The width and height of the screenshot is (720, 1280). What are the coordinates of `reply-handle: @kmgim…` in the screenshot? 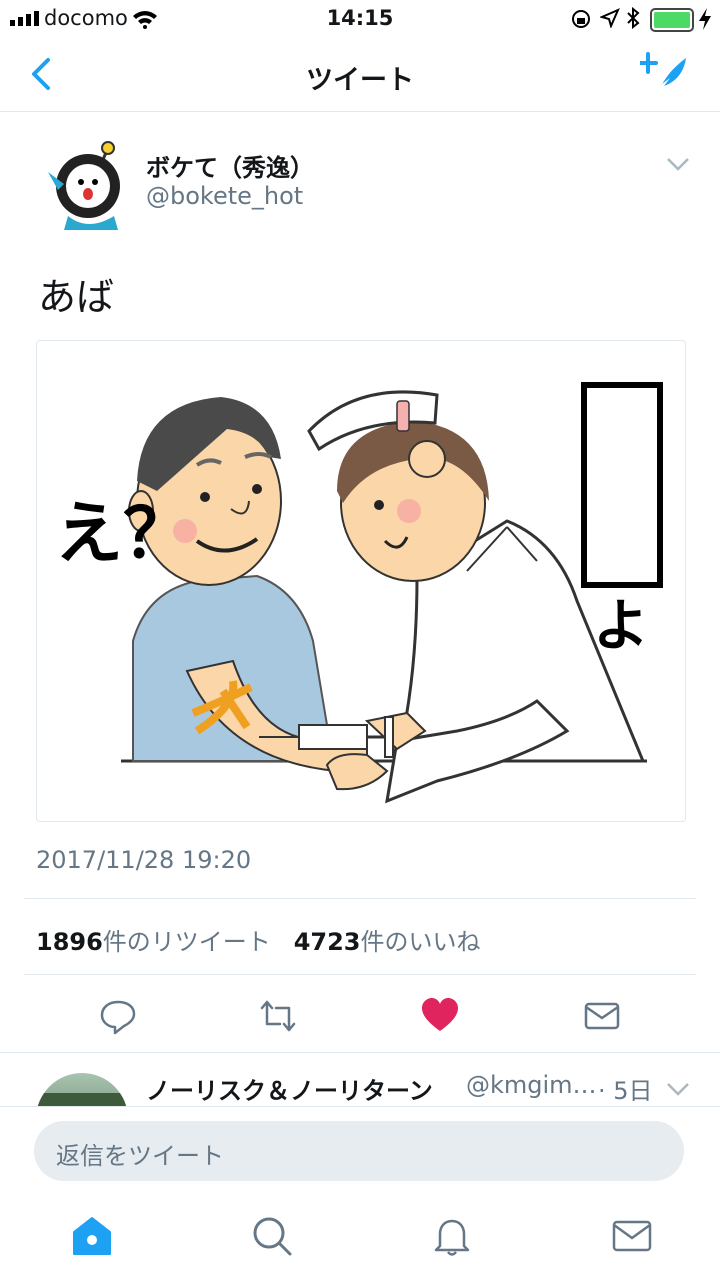 It's located at (531, 1085).